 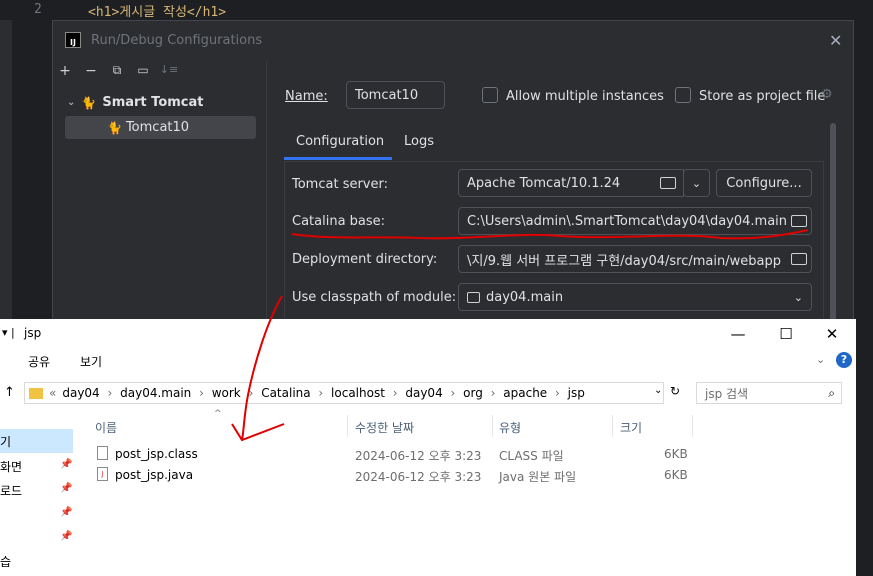 What do you see at coordinates (258, 368) in the screenshot?
I see `annotation-arrow` at bounding box center [258, 368].